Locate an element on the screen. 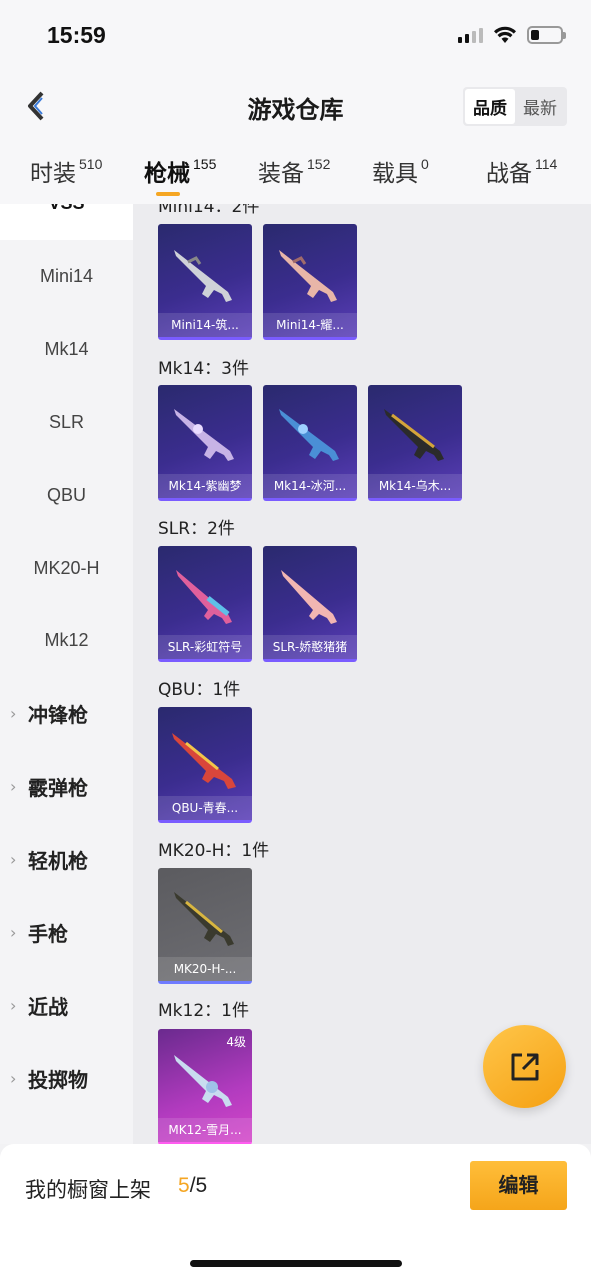 The image size is (591, 1280). tab-vehicles: 载具 0 is located at coordinates (400, 171).